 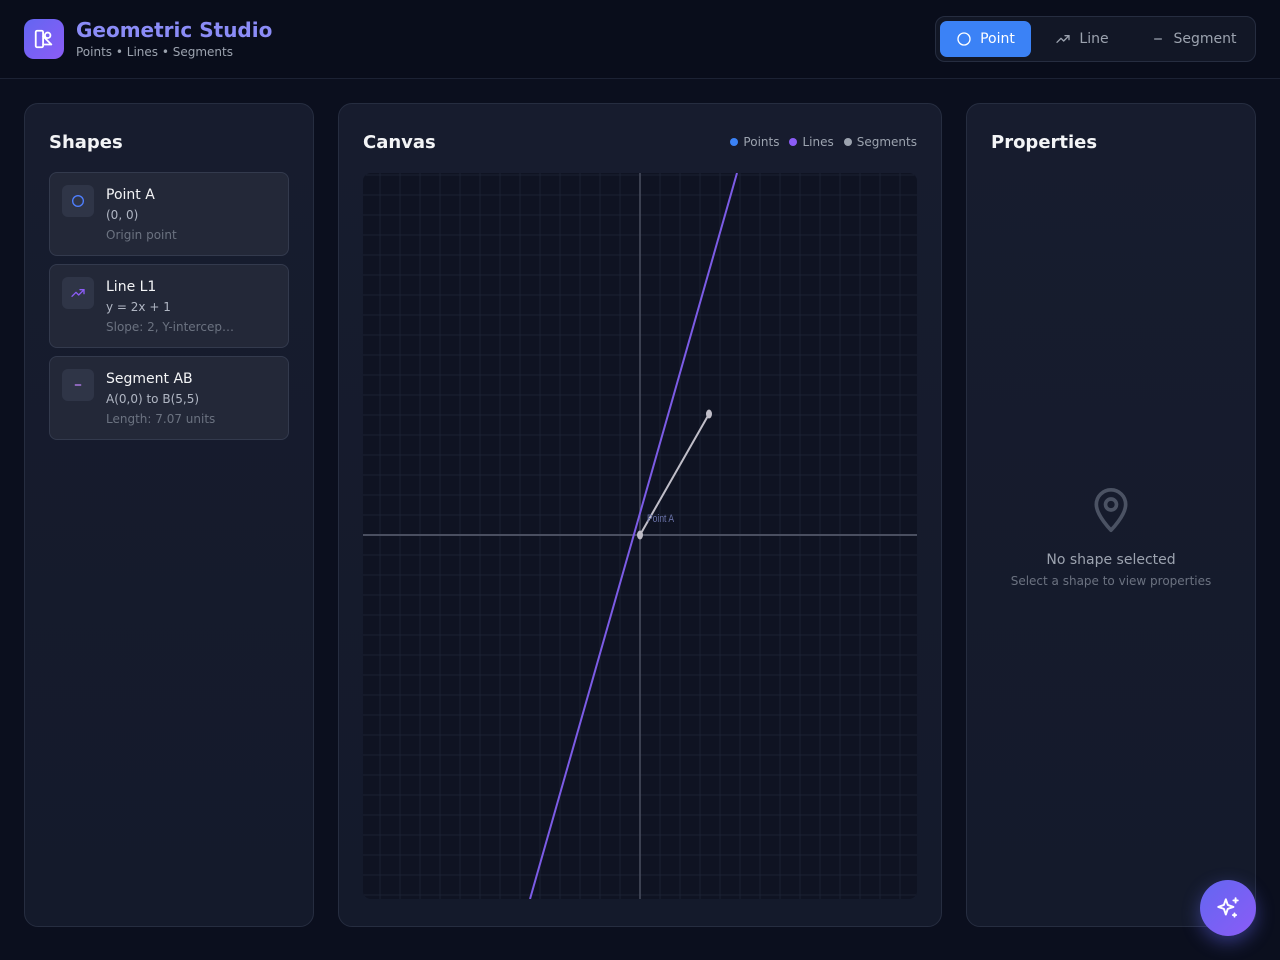 What do you see at coordinates (153, 399) in the screenshot?
I see `shape-detail: A(0,0) to B(5,5)` at bounding box center [153, 399].